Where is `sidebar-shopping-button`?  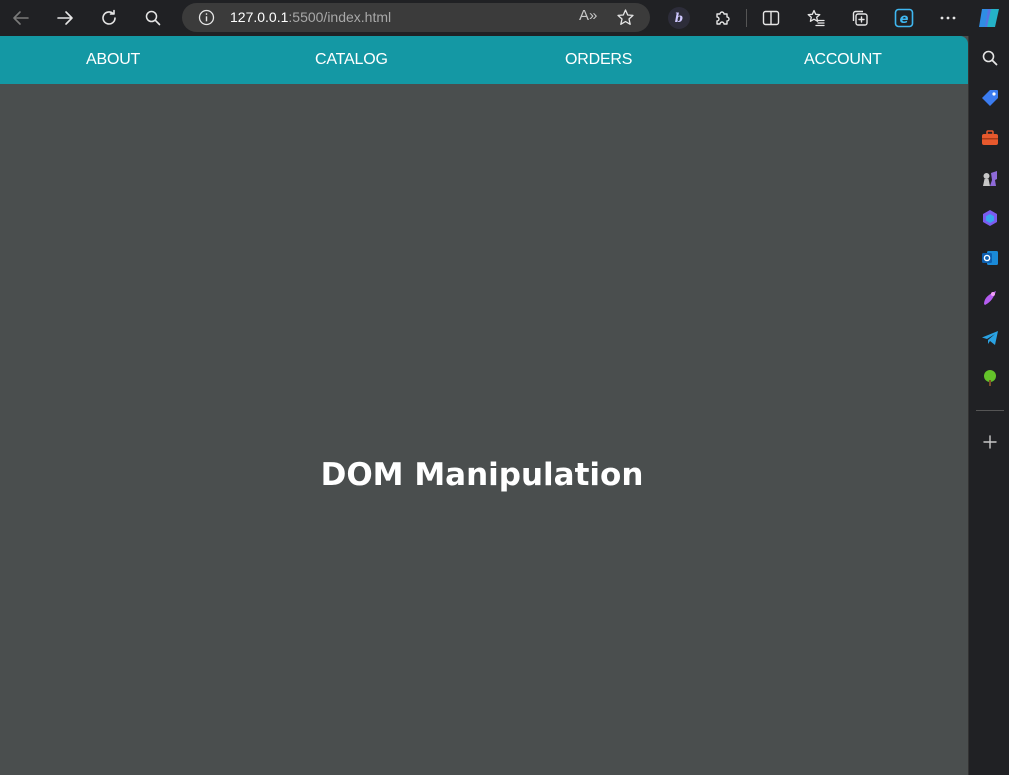
sidebar-shopping-button is located at coordinates (990, 98).